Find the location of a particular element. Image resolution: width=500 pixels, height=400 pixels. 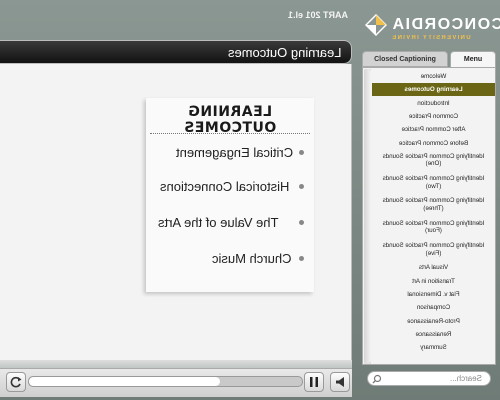

menu-item: Proto-Renaissance is located at coordinates (433, 321).